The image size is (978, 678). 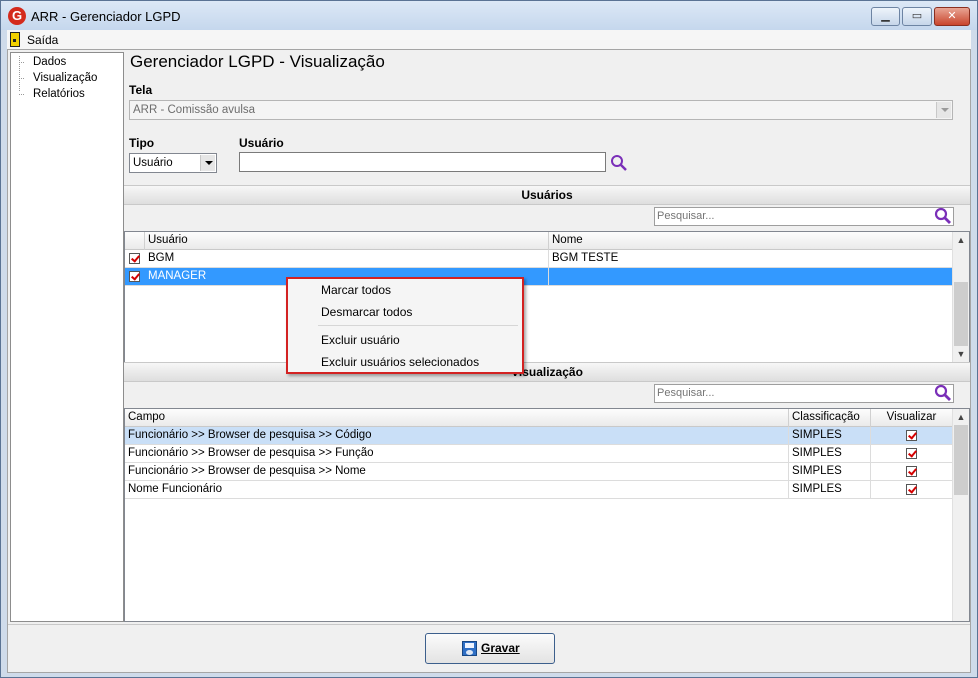 What do you see at coordinates (960, 515) in the screenshot?
I see `visualizacao-scrollbar: ▲` at bounding box center [960, 515].